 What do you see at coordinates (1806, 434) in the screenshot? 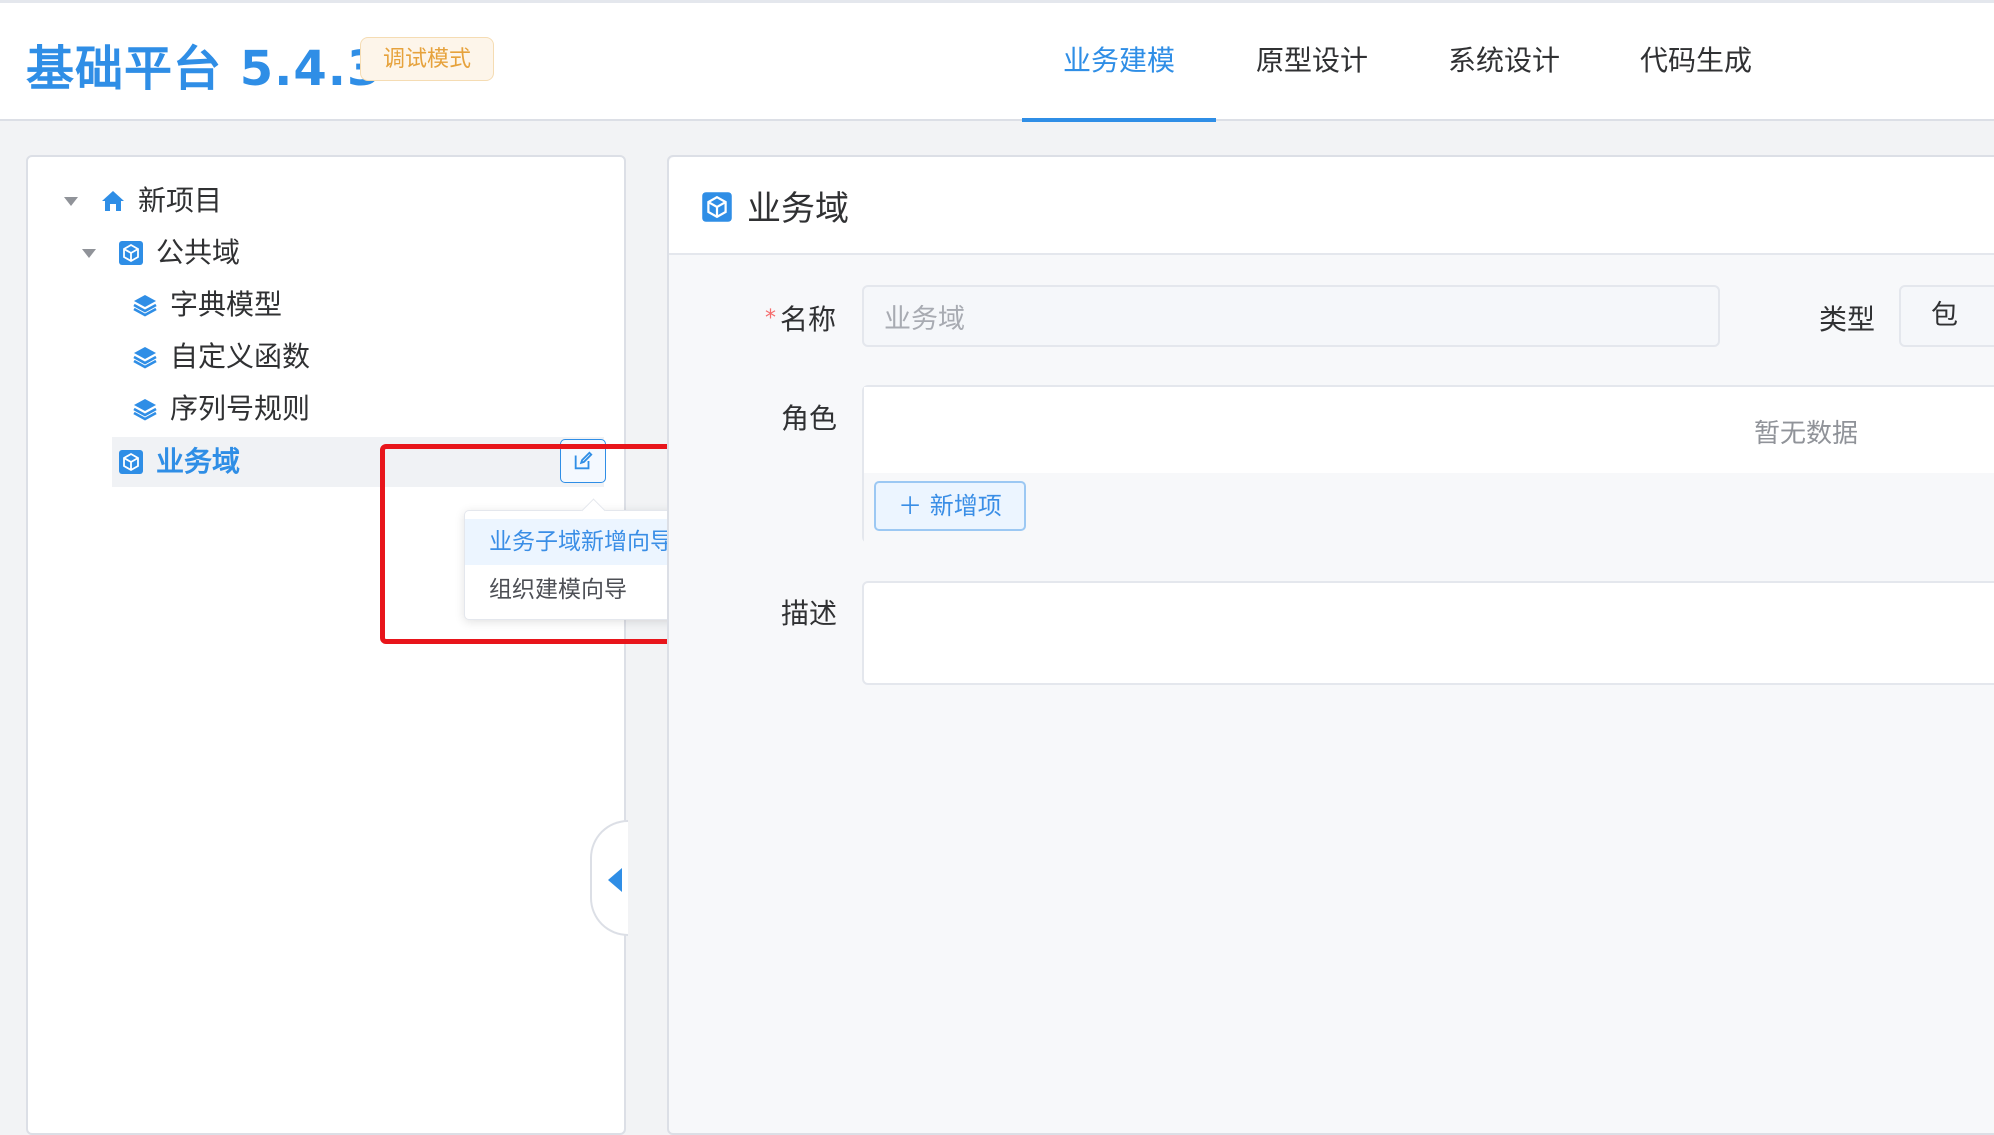
I see `empty-data-text: 暂无数据` at bounding box center [1806, 434].